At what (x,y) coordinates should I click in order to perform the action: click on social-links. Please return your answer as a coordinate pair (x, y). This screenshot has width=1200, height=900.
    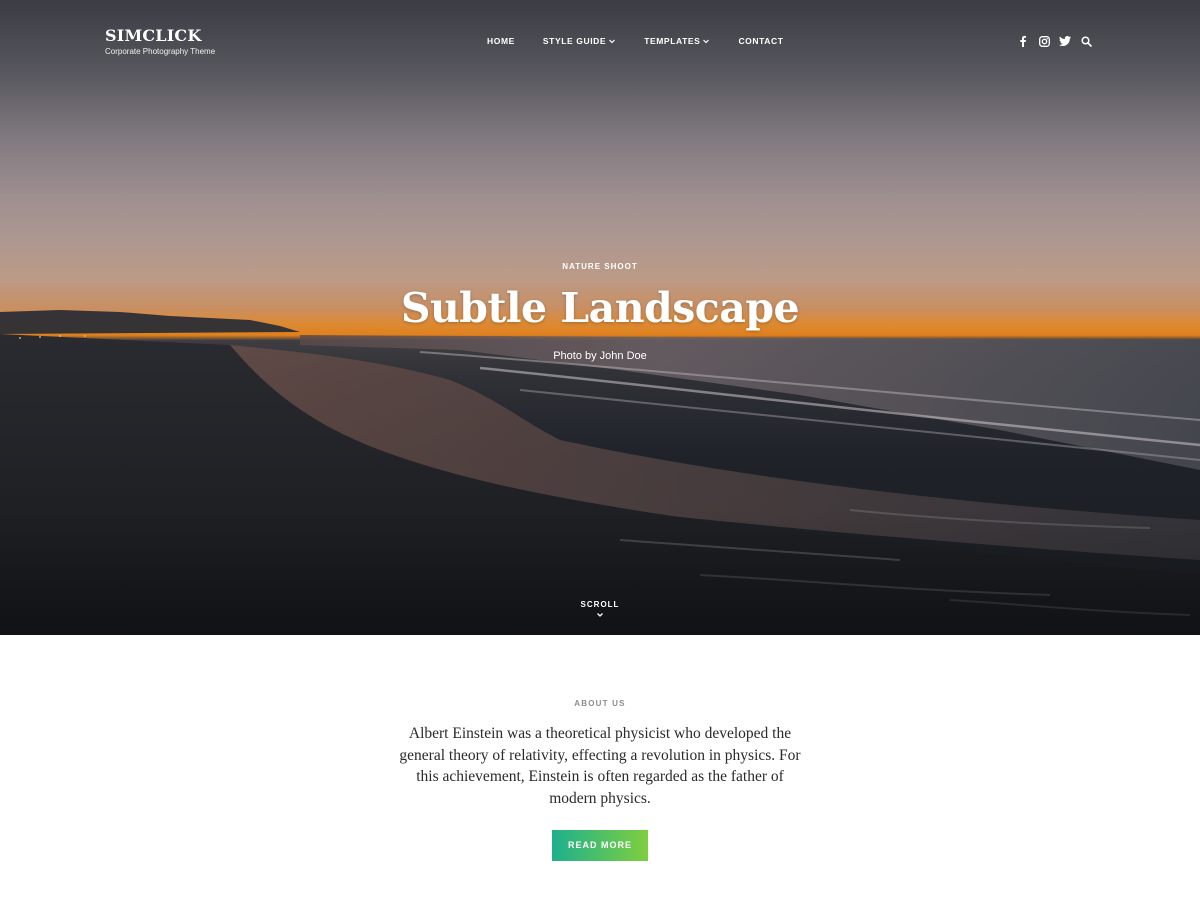
    Looking at the image, I should click on (1054, 41).